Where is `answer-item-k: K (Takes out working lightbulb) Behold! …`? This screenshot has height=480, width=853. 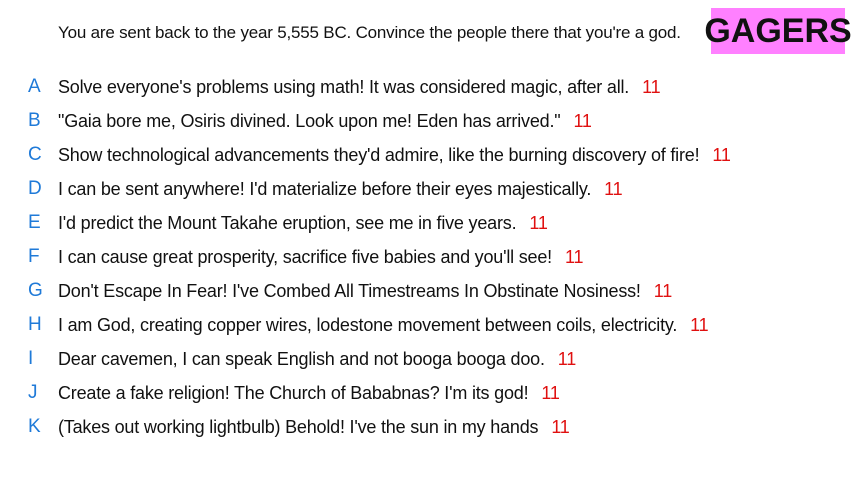 answer-item-k: K (Takes out working lightbulb) Behold! … is located at coordinates (426, 427).